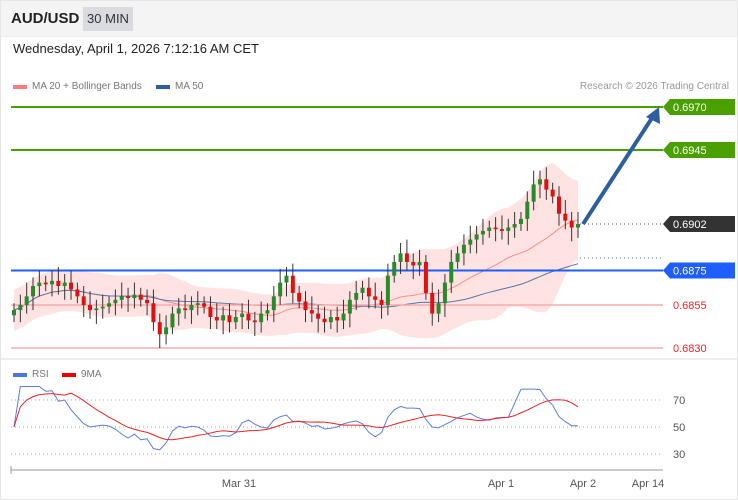 This screenshot has height=500, width=738. What do you see at coordinates (679, 401) in the screenshot?
I see `rsi-tick: 70` at bounding box center [679, 401].